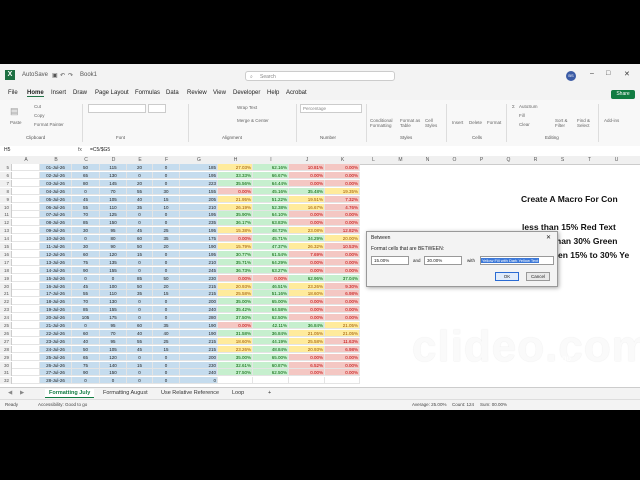  What do you see at coordinates (86, 262) in the screenshot?
I see `cell: 75` at bounding box center [86, 262].